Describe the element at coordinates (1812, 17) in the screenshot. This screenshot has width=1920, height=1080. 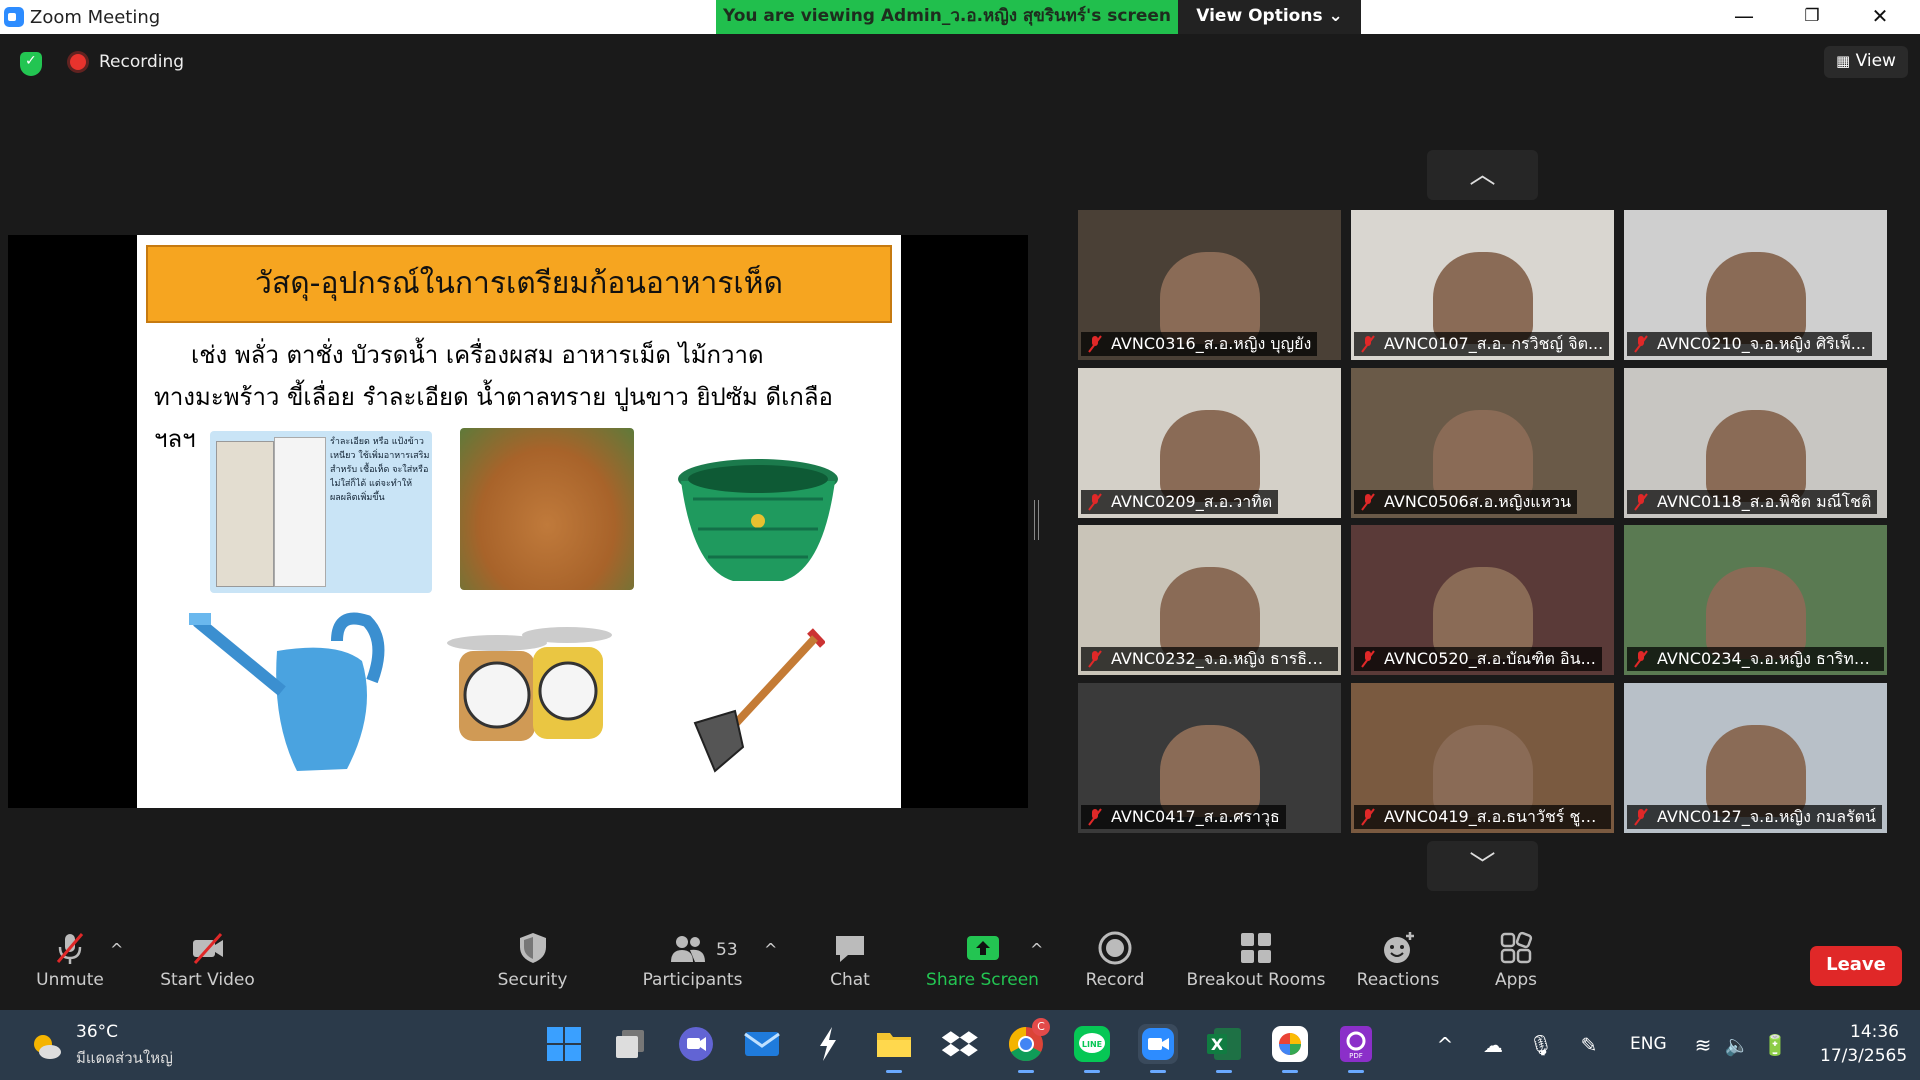
I see `restore-icon: ❐` at that location.